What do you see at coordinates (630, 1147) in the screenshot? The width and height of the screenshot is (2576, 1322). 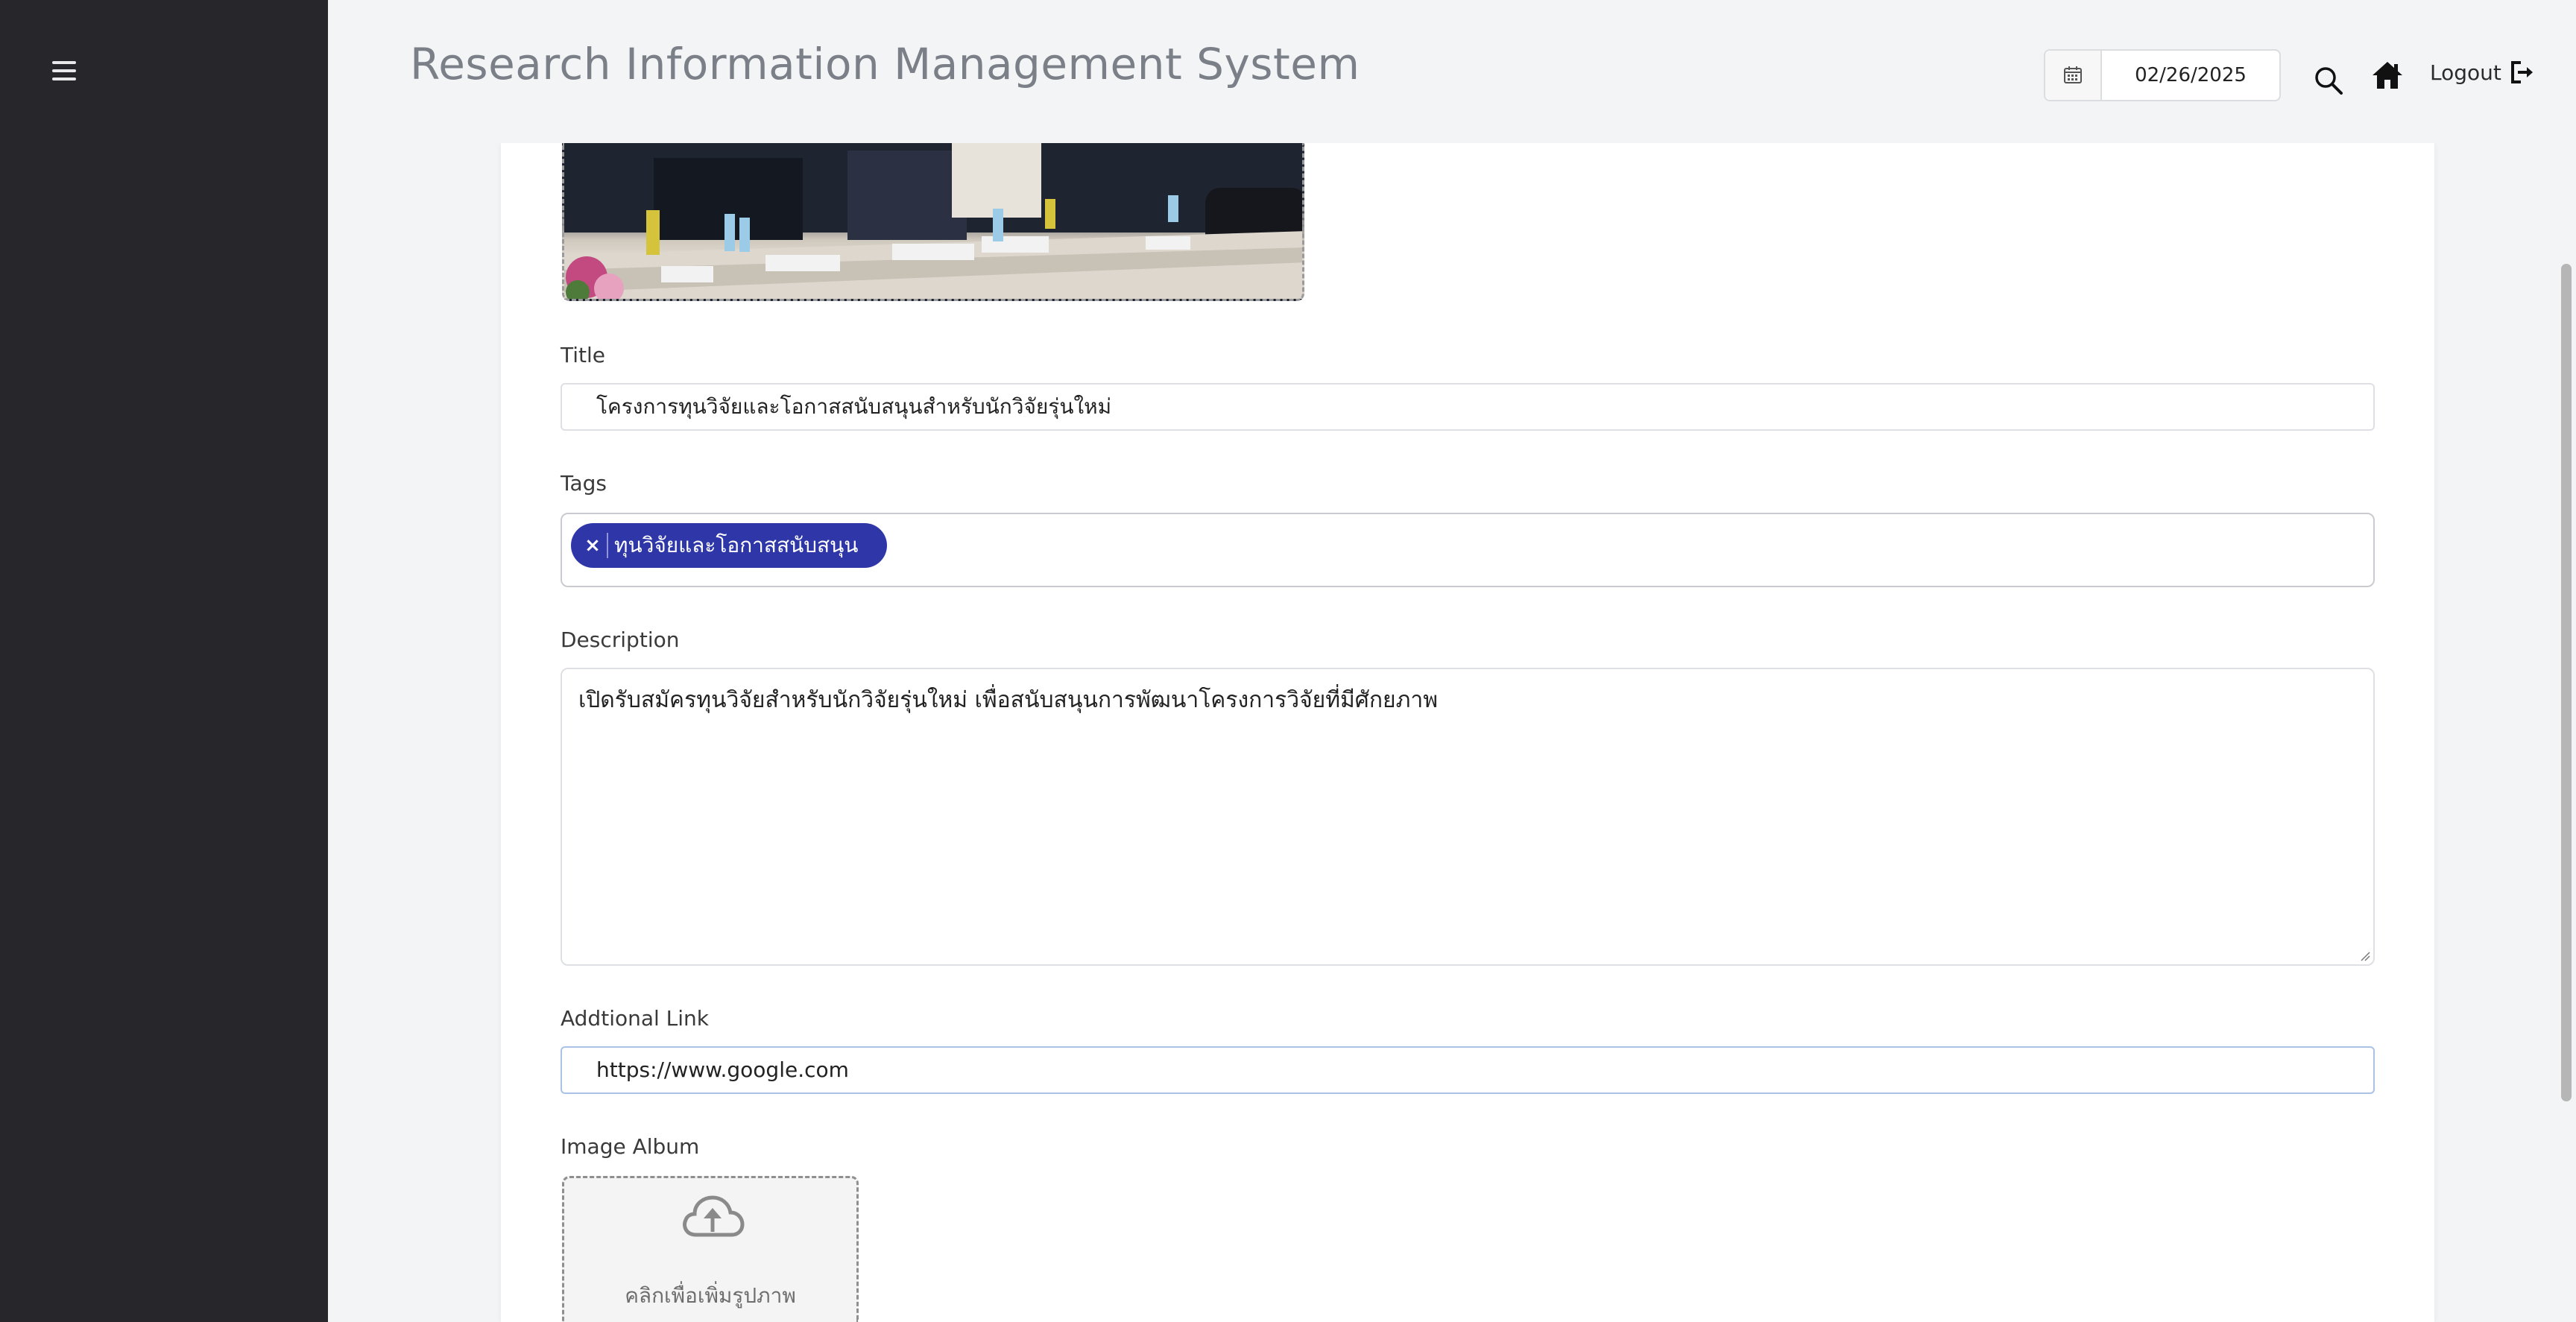 I see `album-label: Image Album` at bounding box center [630, 1147].